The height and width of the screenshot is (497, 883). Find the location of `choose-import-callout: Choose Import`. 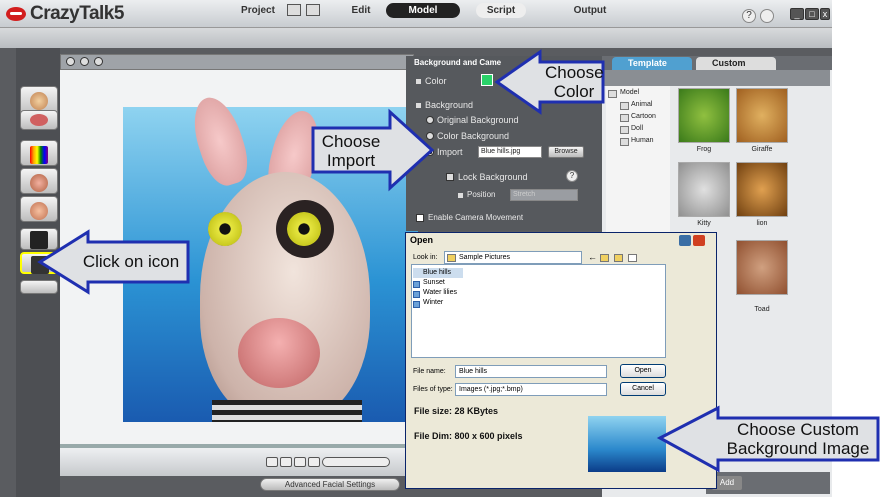

choose-import-callout: Choose Import is located at coordinates (351, 151).